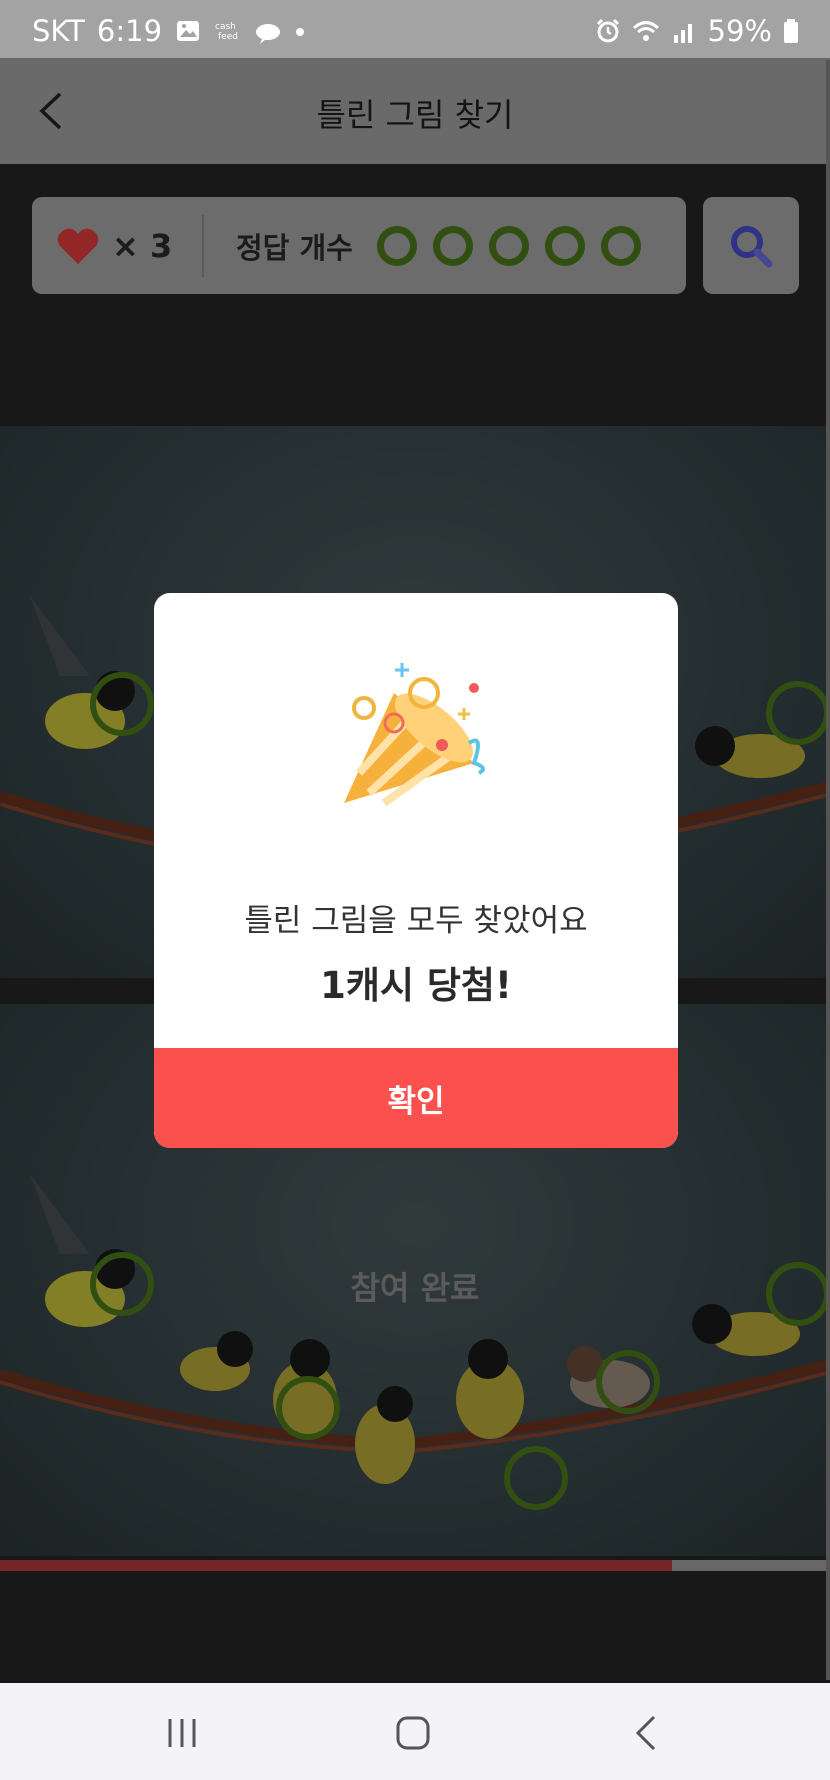  Describe the element at coordinates (828, 870) in the screenshot. I see `scrollbar` at that location.